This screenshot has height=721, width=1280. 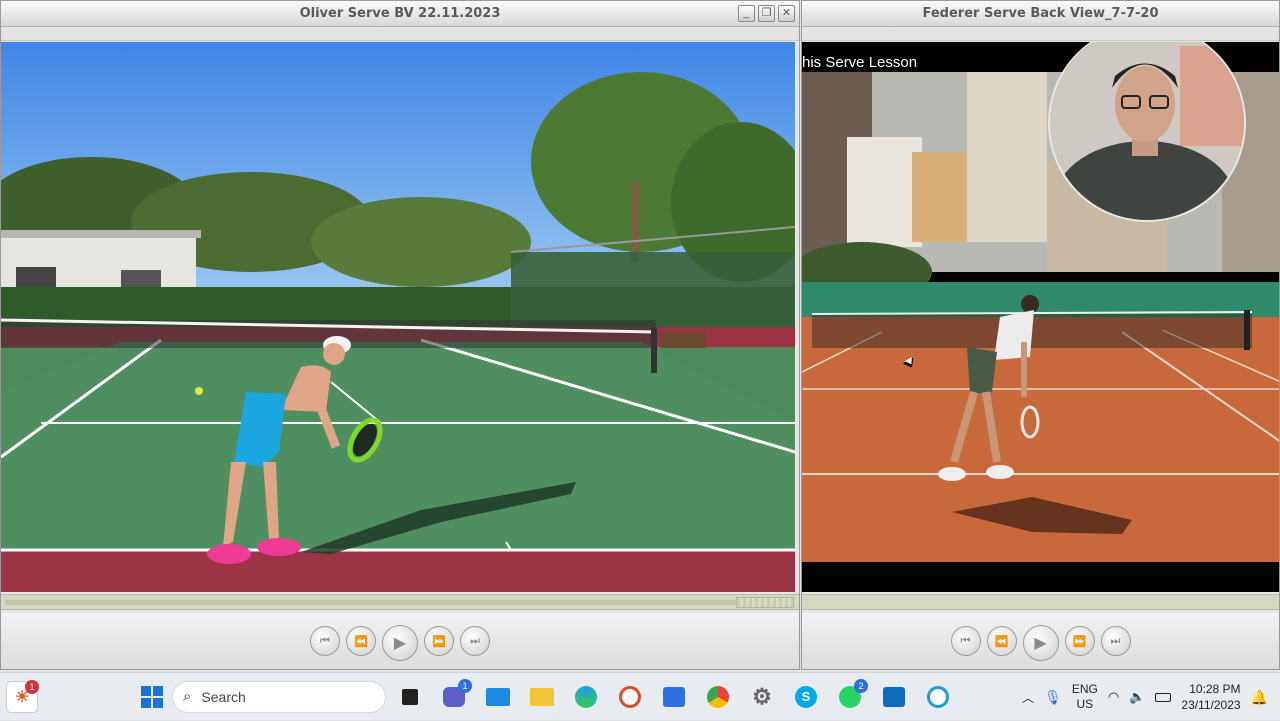 I want to click on whatsapp-badge: 2, so click(x=861, y=685).